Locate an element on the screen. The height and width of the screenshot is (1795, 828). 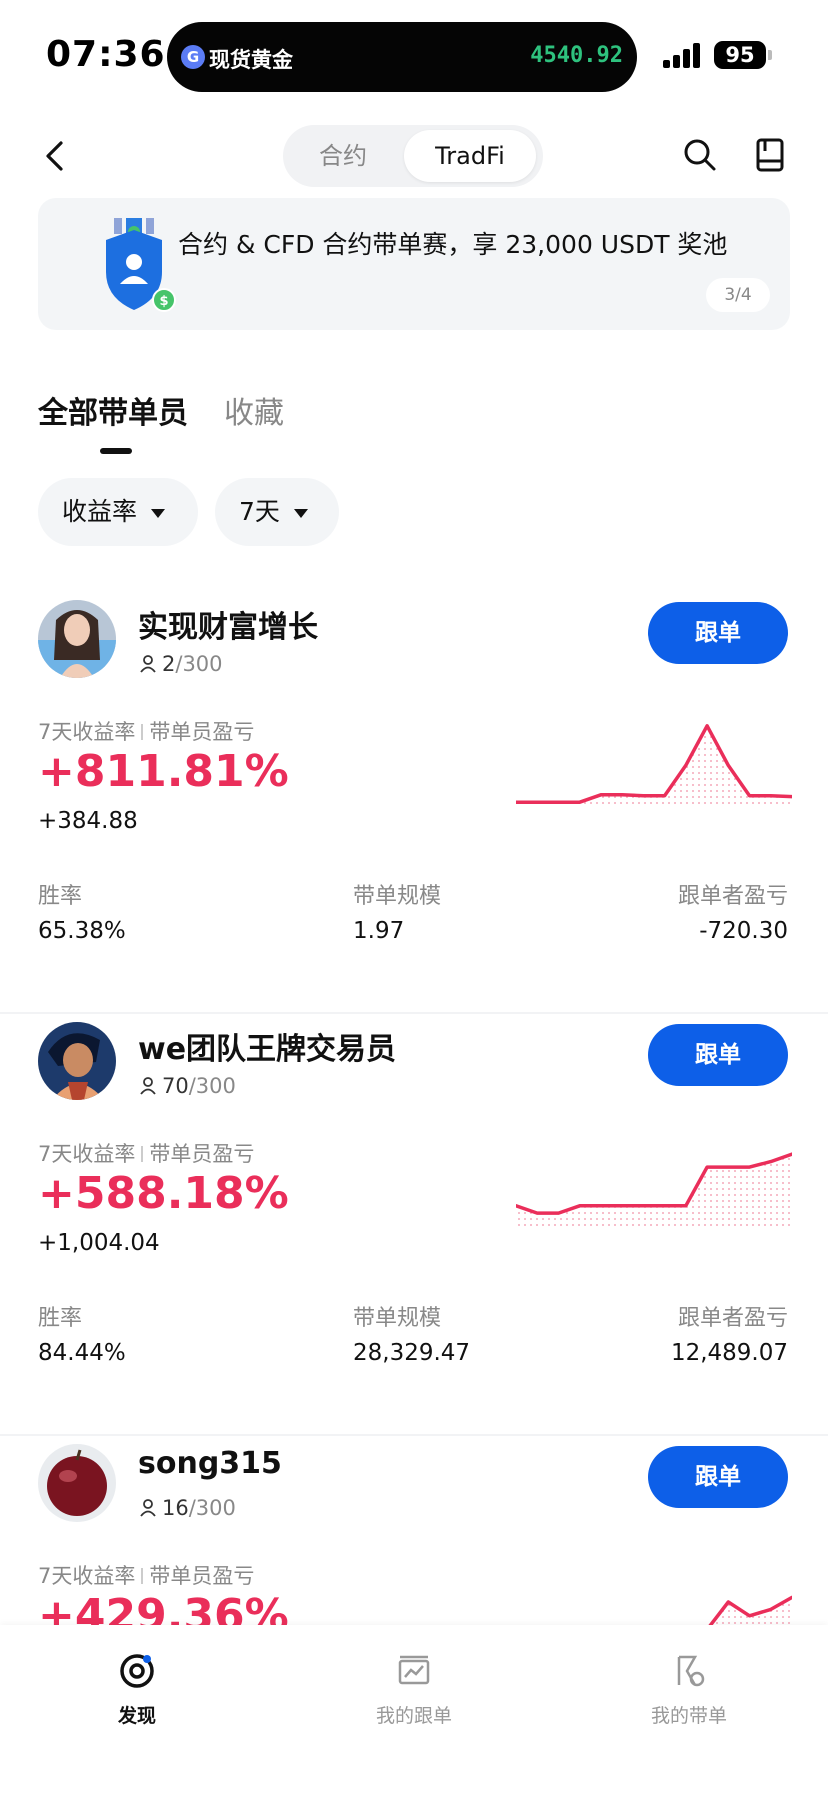
shield-badge-icon: $ is located at coordinates (137, 268).